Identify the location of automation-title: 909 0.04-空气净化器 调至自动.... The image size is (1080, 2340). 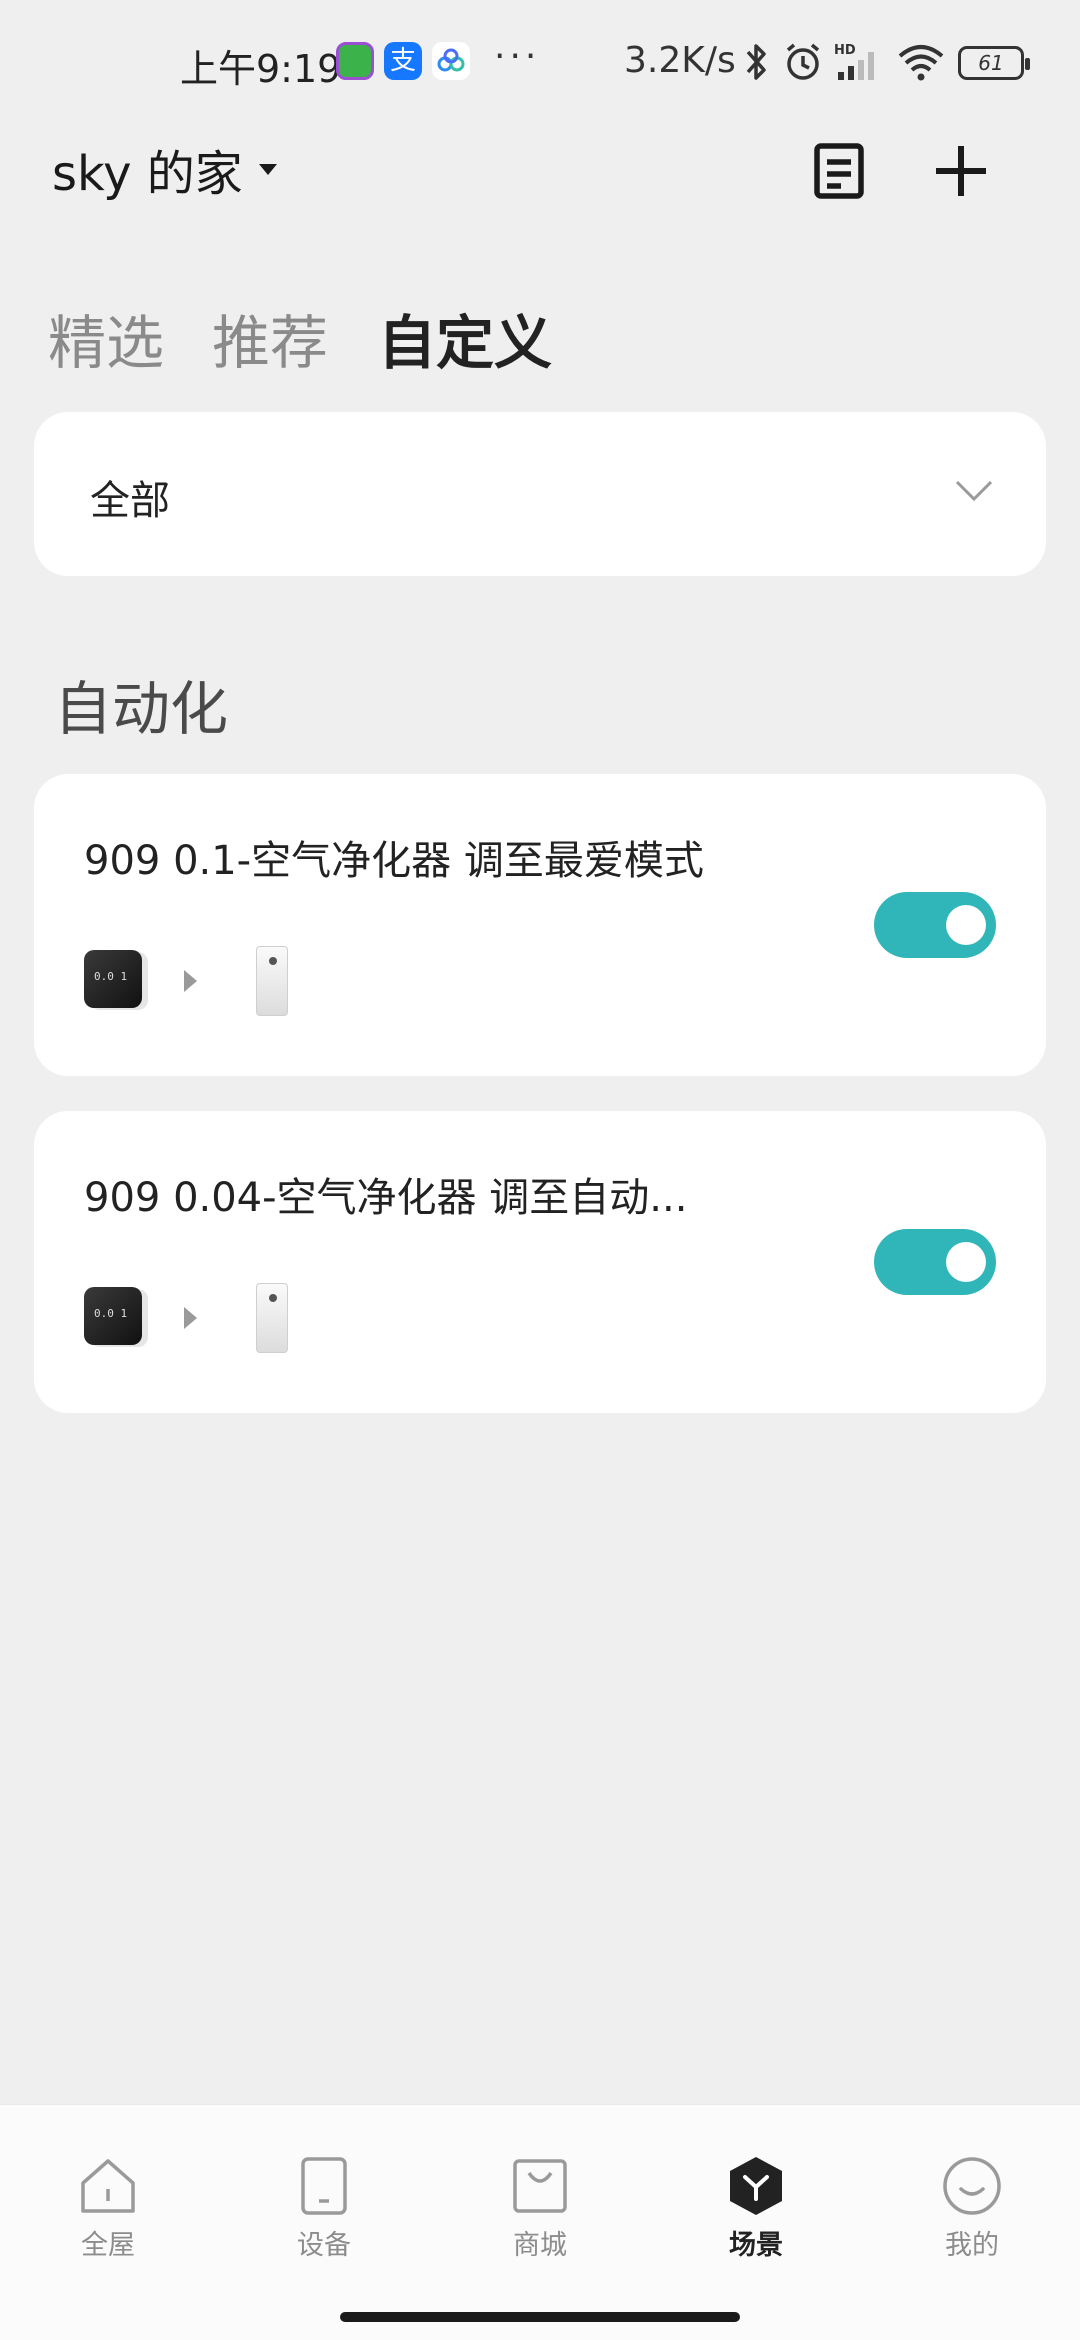
(386, 1198).